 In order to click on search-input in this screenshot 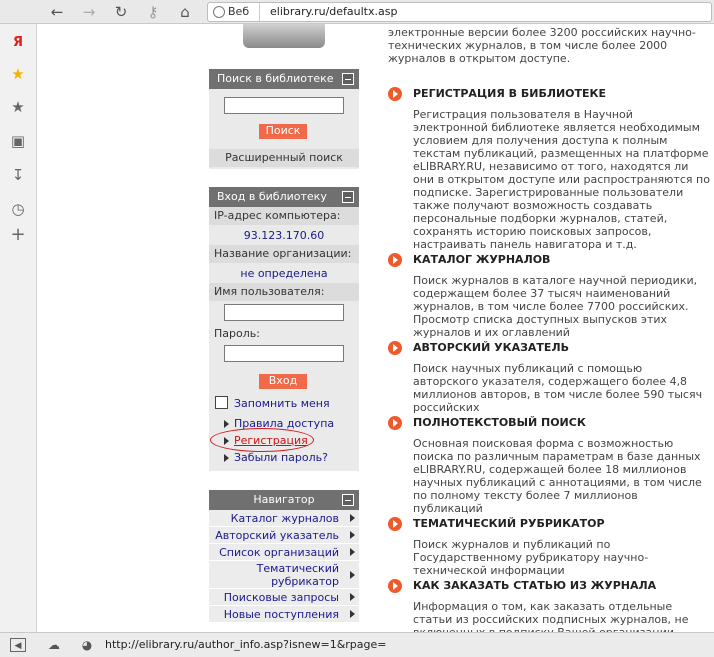, I will do `click(284, 105)`.